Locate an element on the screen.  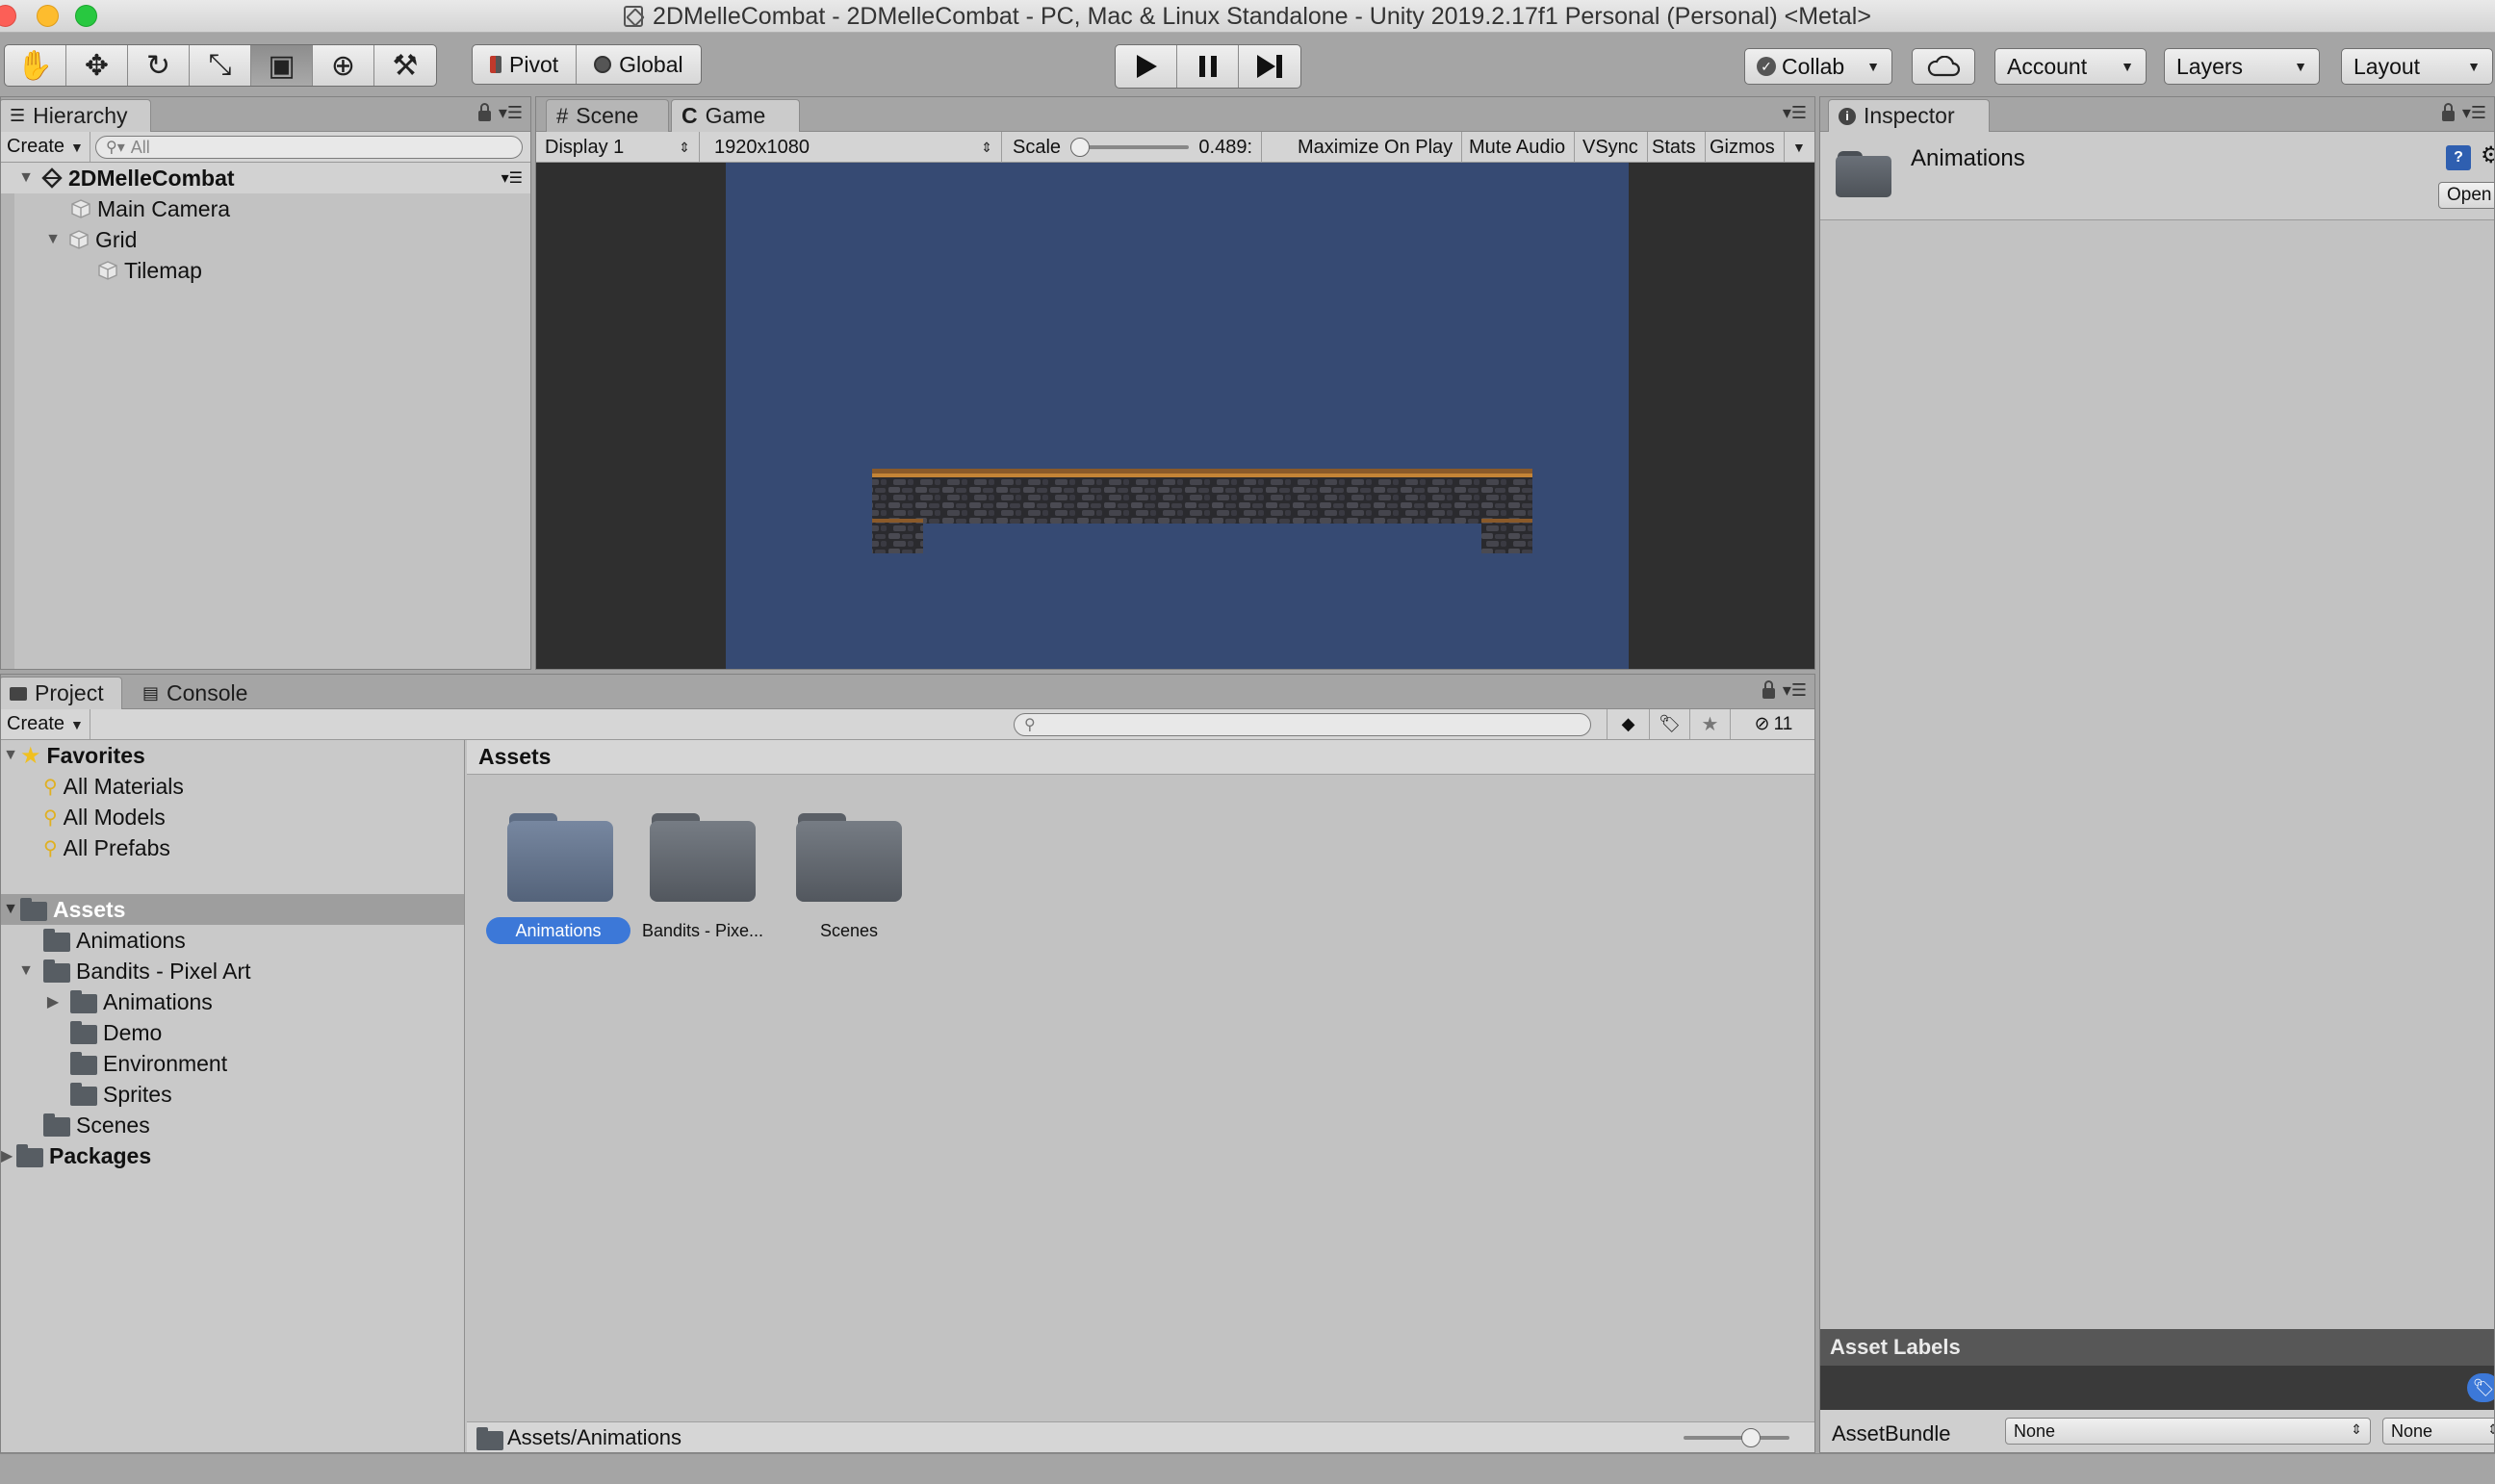
pause-icon is located at coordinates (1207, 66).